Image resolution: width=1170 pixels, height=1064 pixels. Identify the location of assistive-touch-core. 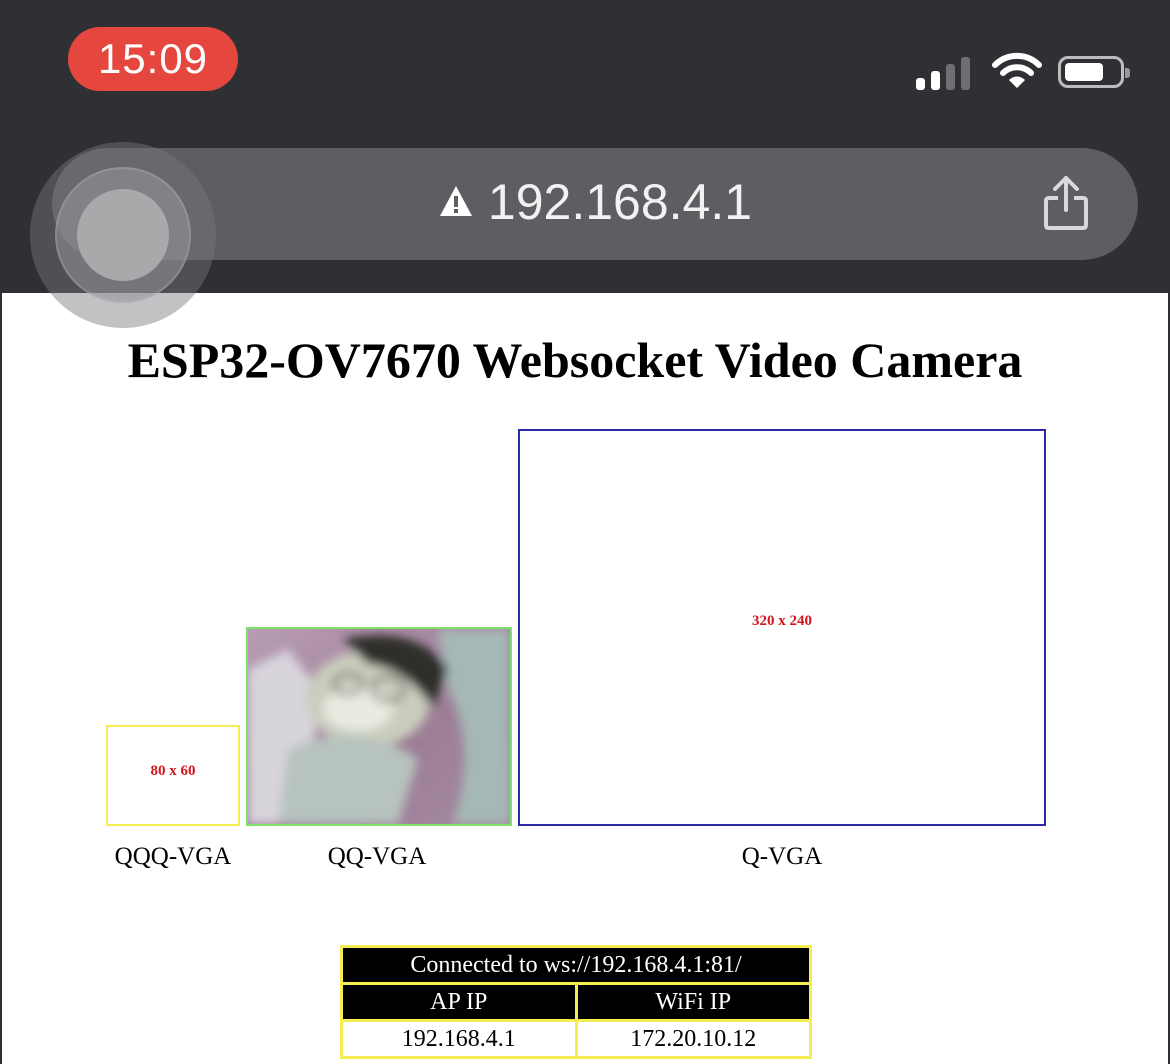
(123, 235).